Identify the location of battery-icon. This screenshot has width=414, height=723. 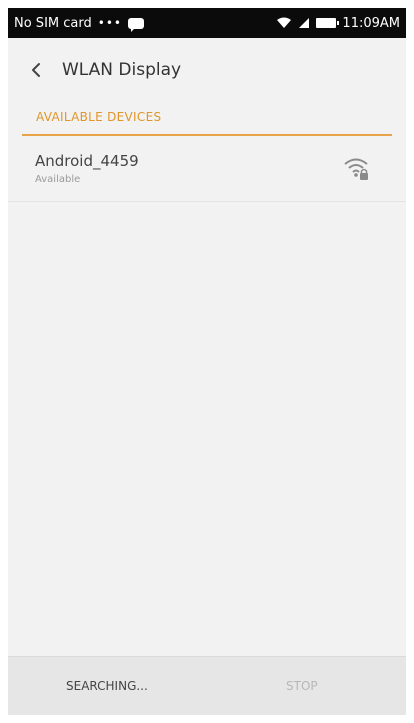
(328, 23).